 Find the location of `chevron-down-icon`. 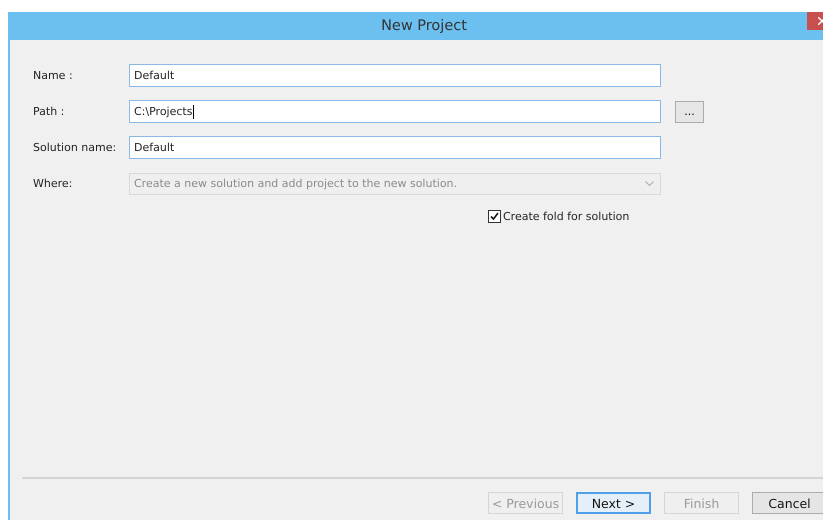

chevron-down-icon is located at coordinates (649, 183).